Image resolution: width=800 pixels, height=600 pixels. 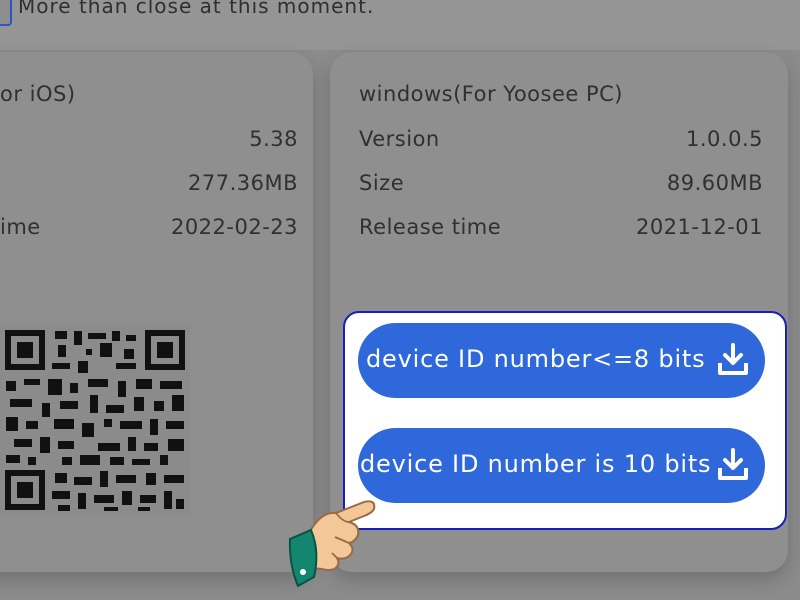 What do you see at coordinates (430, 227) in the screenshot?
I see `windows-release-time-label: Release time` at bounding box center [430, 227].